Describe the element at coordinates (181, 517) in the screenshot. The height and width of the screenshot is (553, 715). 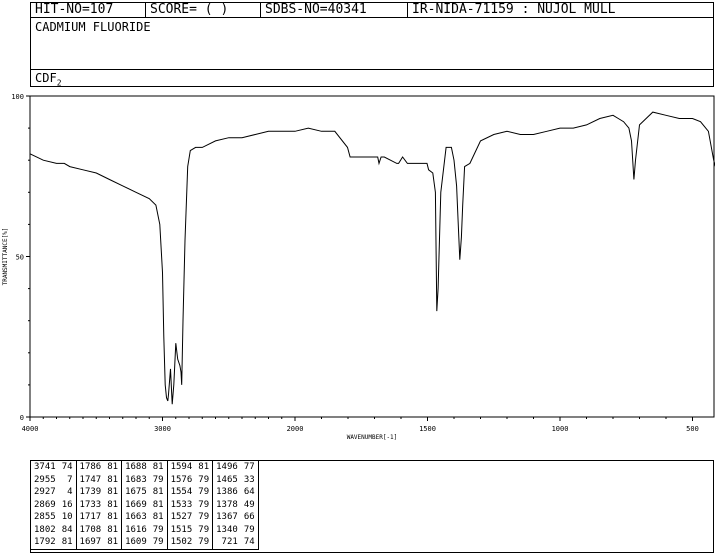
I see `peak-wavenumber: 1527` at that location.